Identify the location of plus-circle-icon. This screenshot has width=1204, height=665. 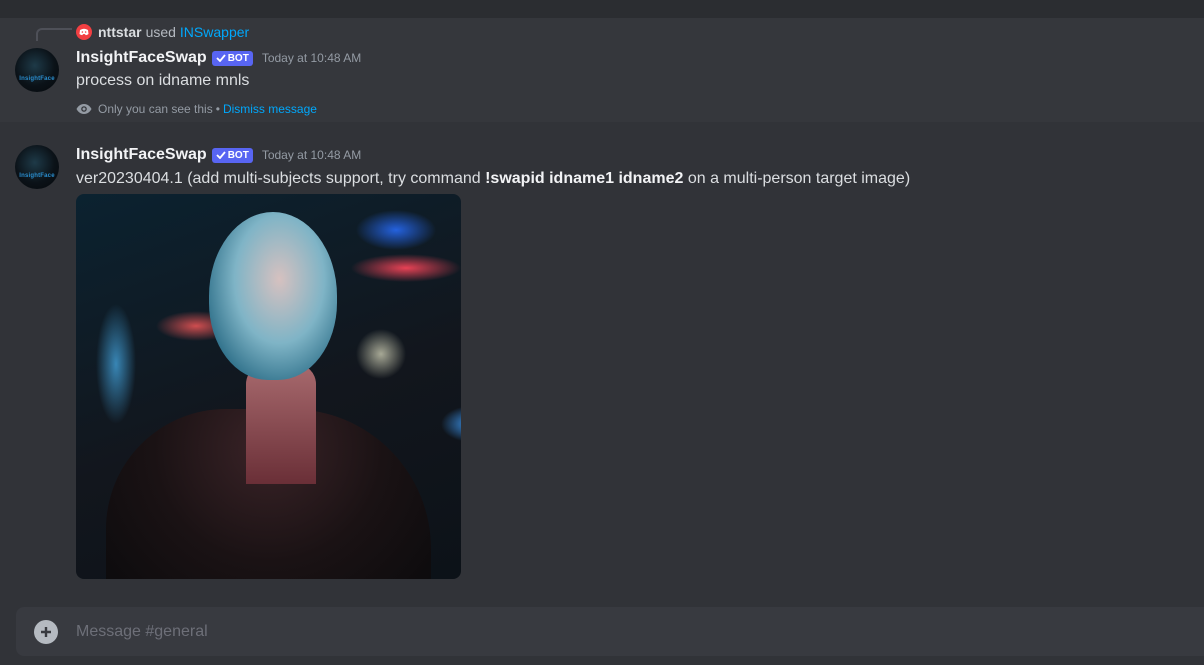
(46, 632).